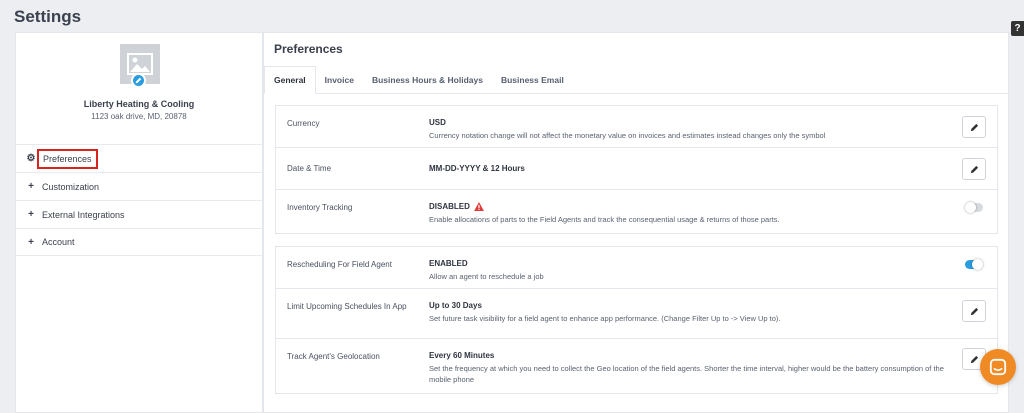 The width and height of the screenshot is (1024, 413). I want to click on setting-value: DISABLED, so click(449, 206).